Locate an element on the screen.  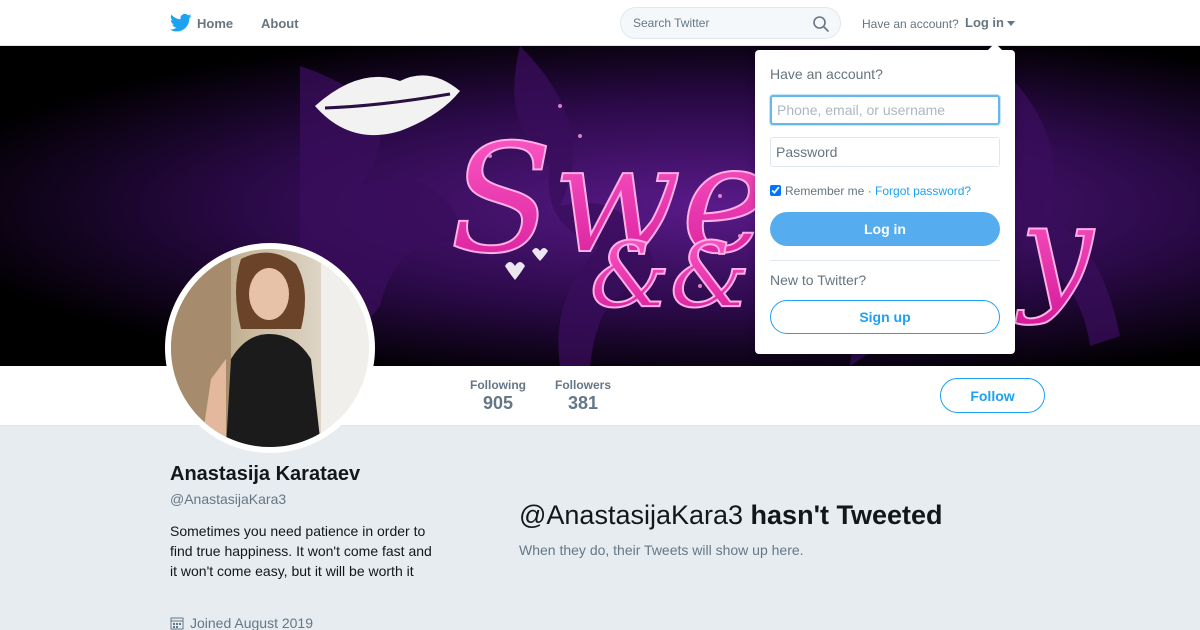
stat-label: Following is located at coordinates (498, 385).